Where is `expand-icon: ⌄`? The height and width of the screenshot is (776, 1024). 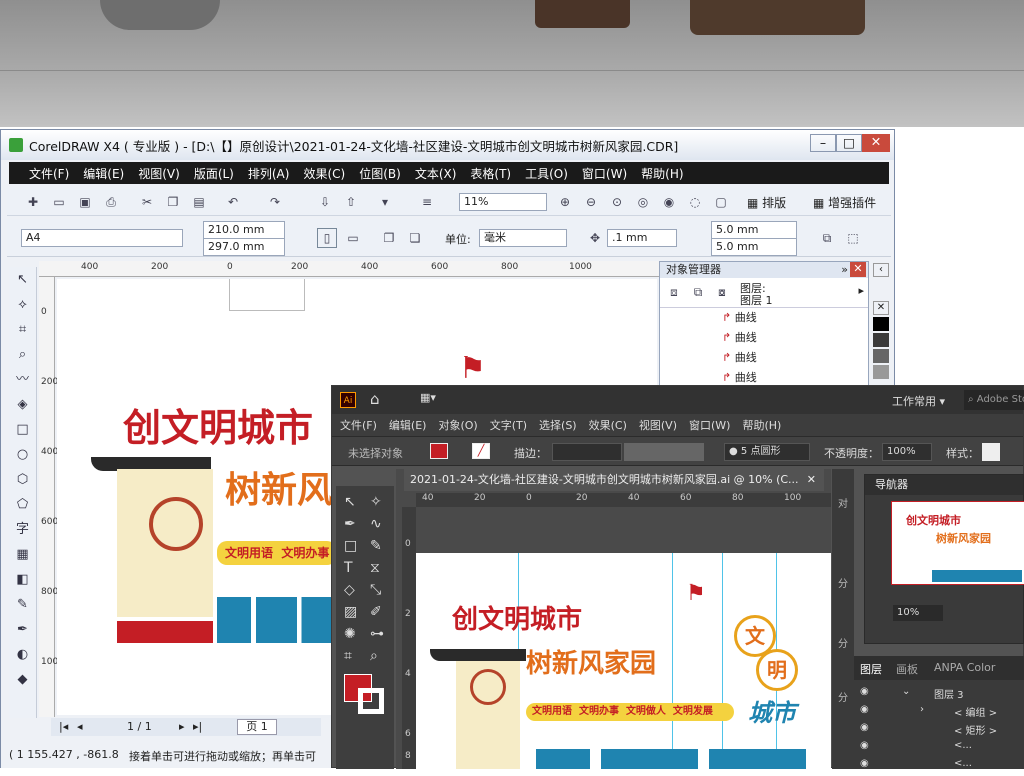 expand-icon: ⌄ is located at coordinates (906, 691).